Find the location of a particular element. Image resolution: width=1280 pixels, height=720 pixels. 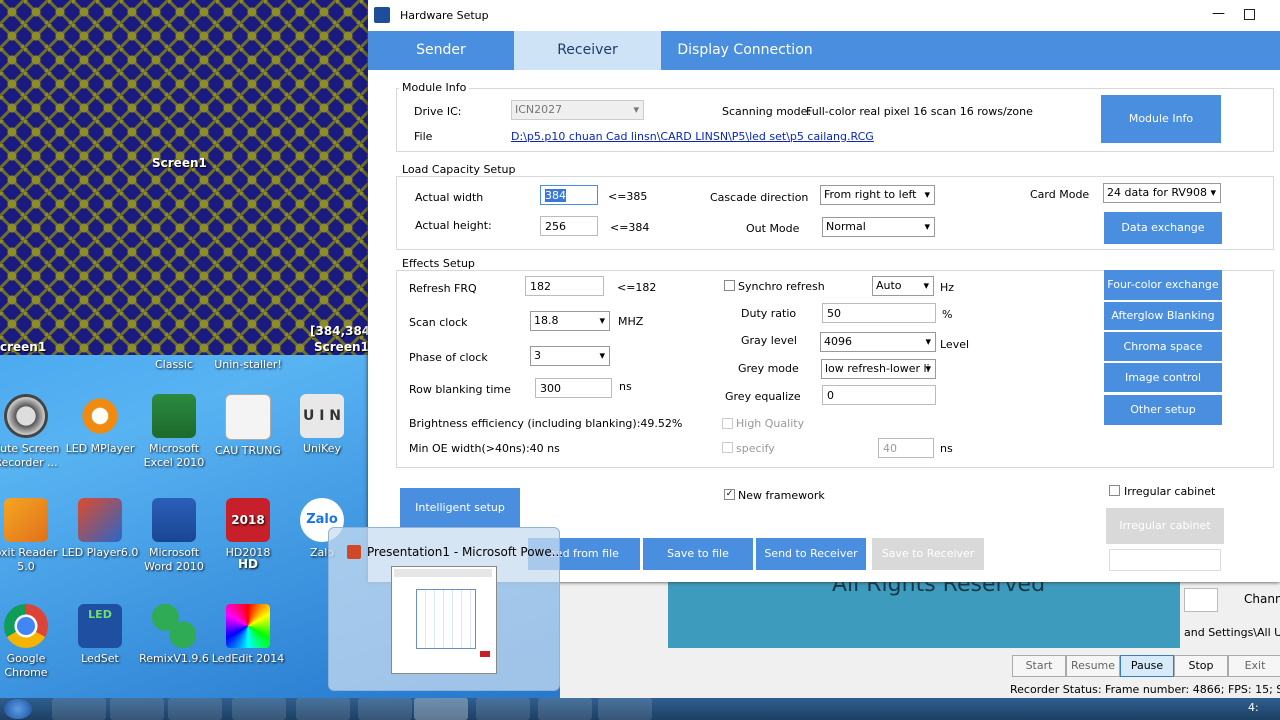

desktop-icon-remix: RemixV1.9.6 is located at coordinates (174, 635).